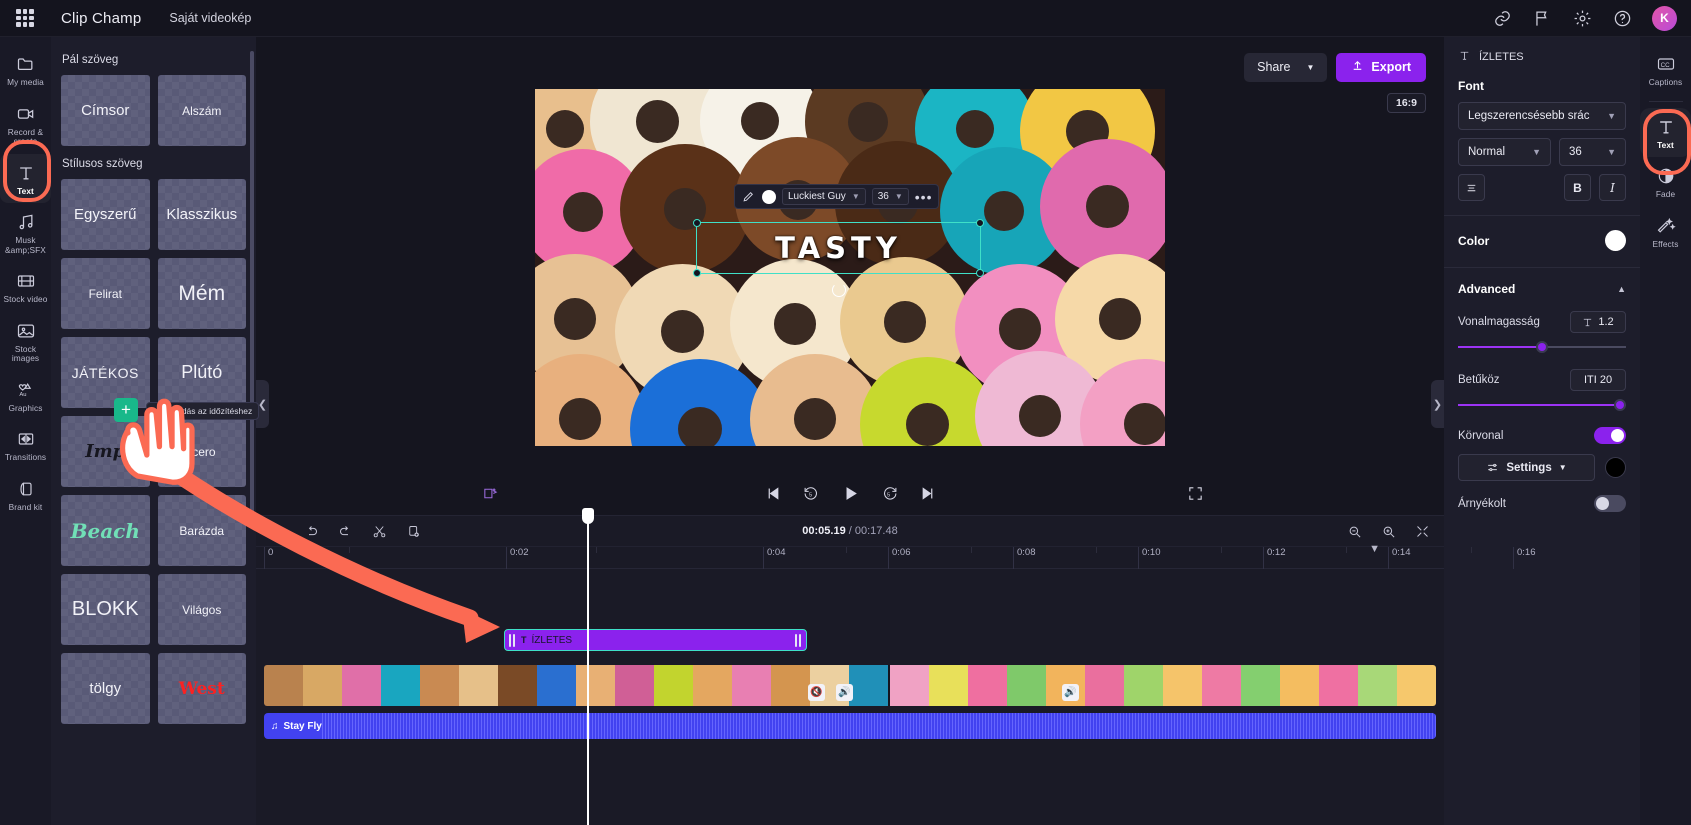 This screenshot has width=1691, height=825. What do you see at coordinates (850, 493) in the screenshot?
I see `play-button` at bounding box center [850, 493].